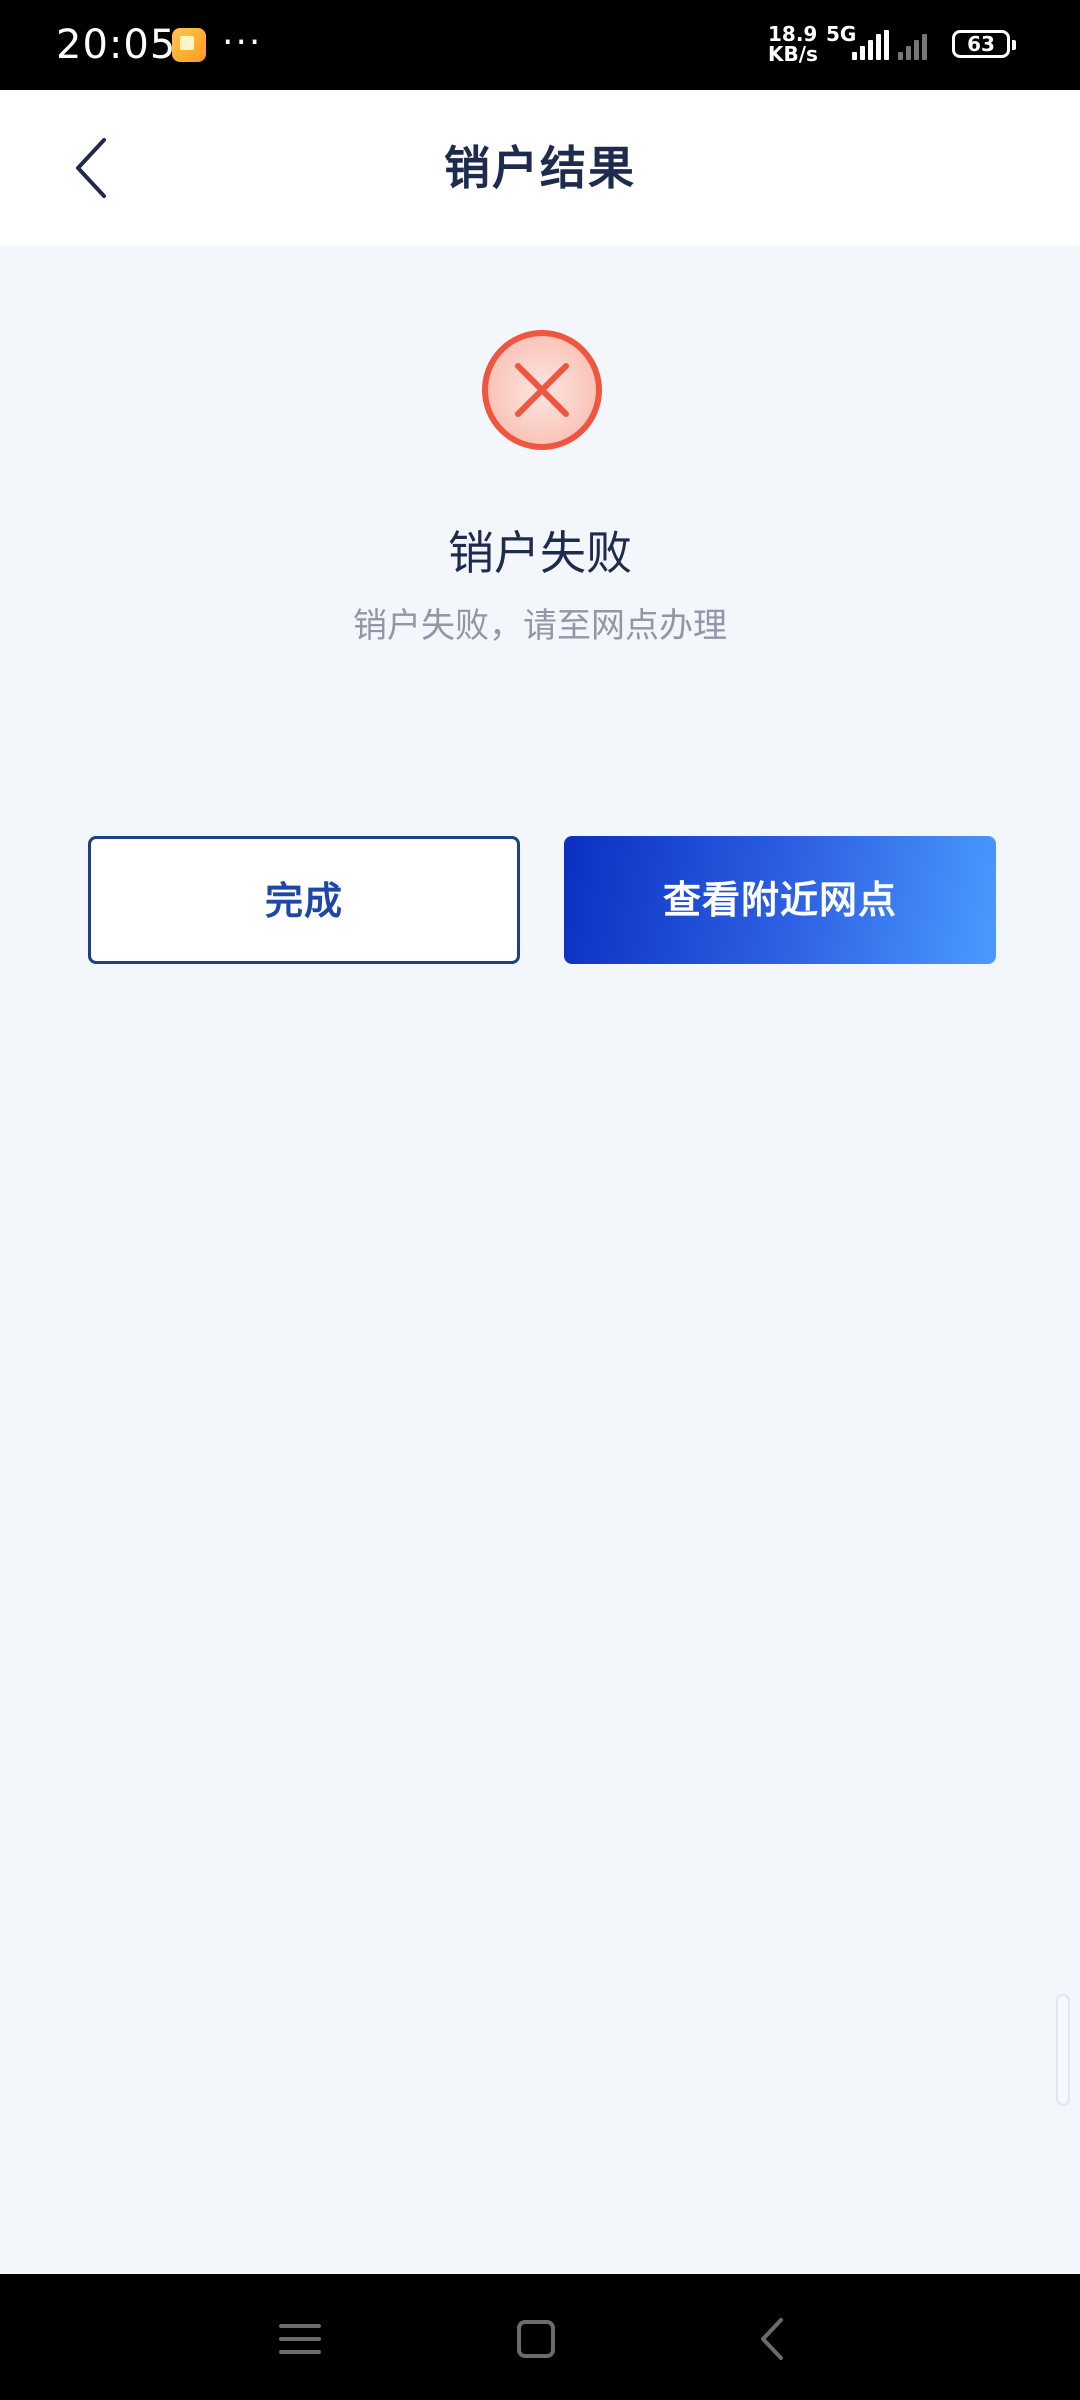  Describe the element at coordinates (189, 45) in the screenshot. I see `gallery-notification-icon` at that location.